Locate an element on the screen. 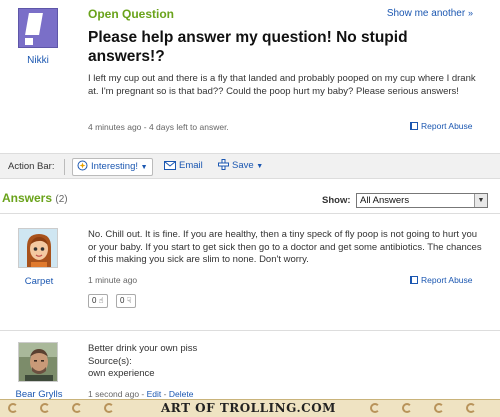 The height and width of the screenshot is (417, 500). thumbs-up-icon: ☝ is located at coordinates (101, 300).